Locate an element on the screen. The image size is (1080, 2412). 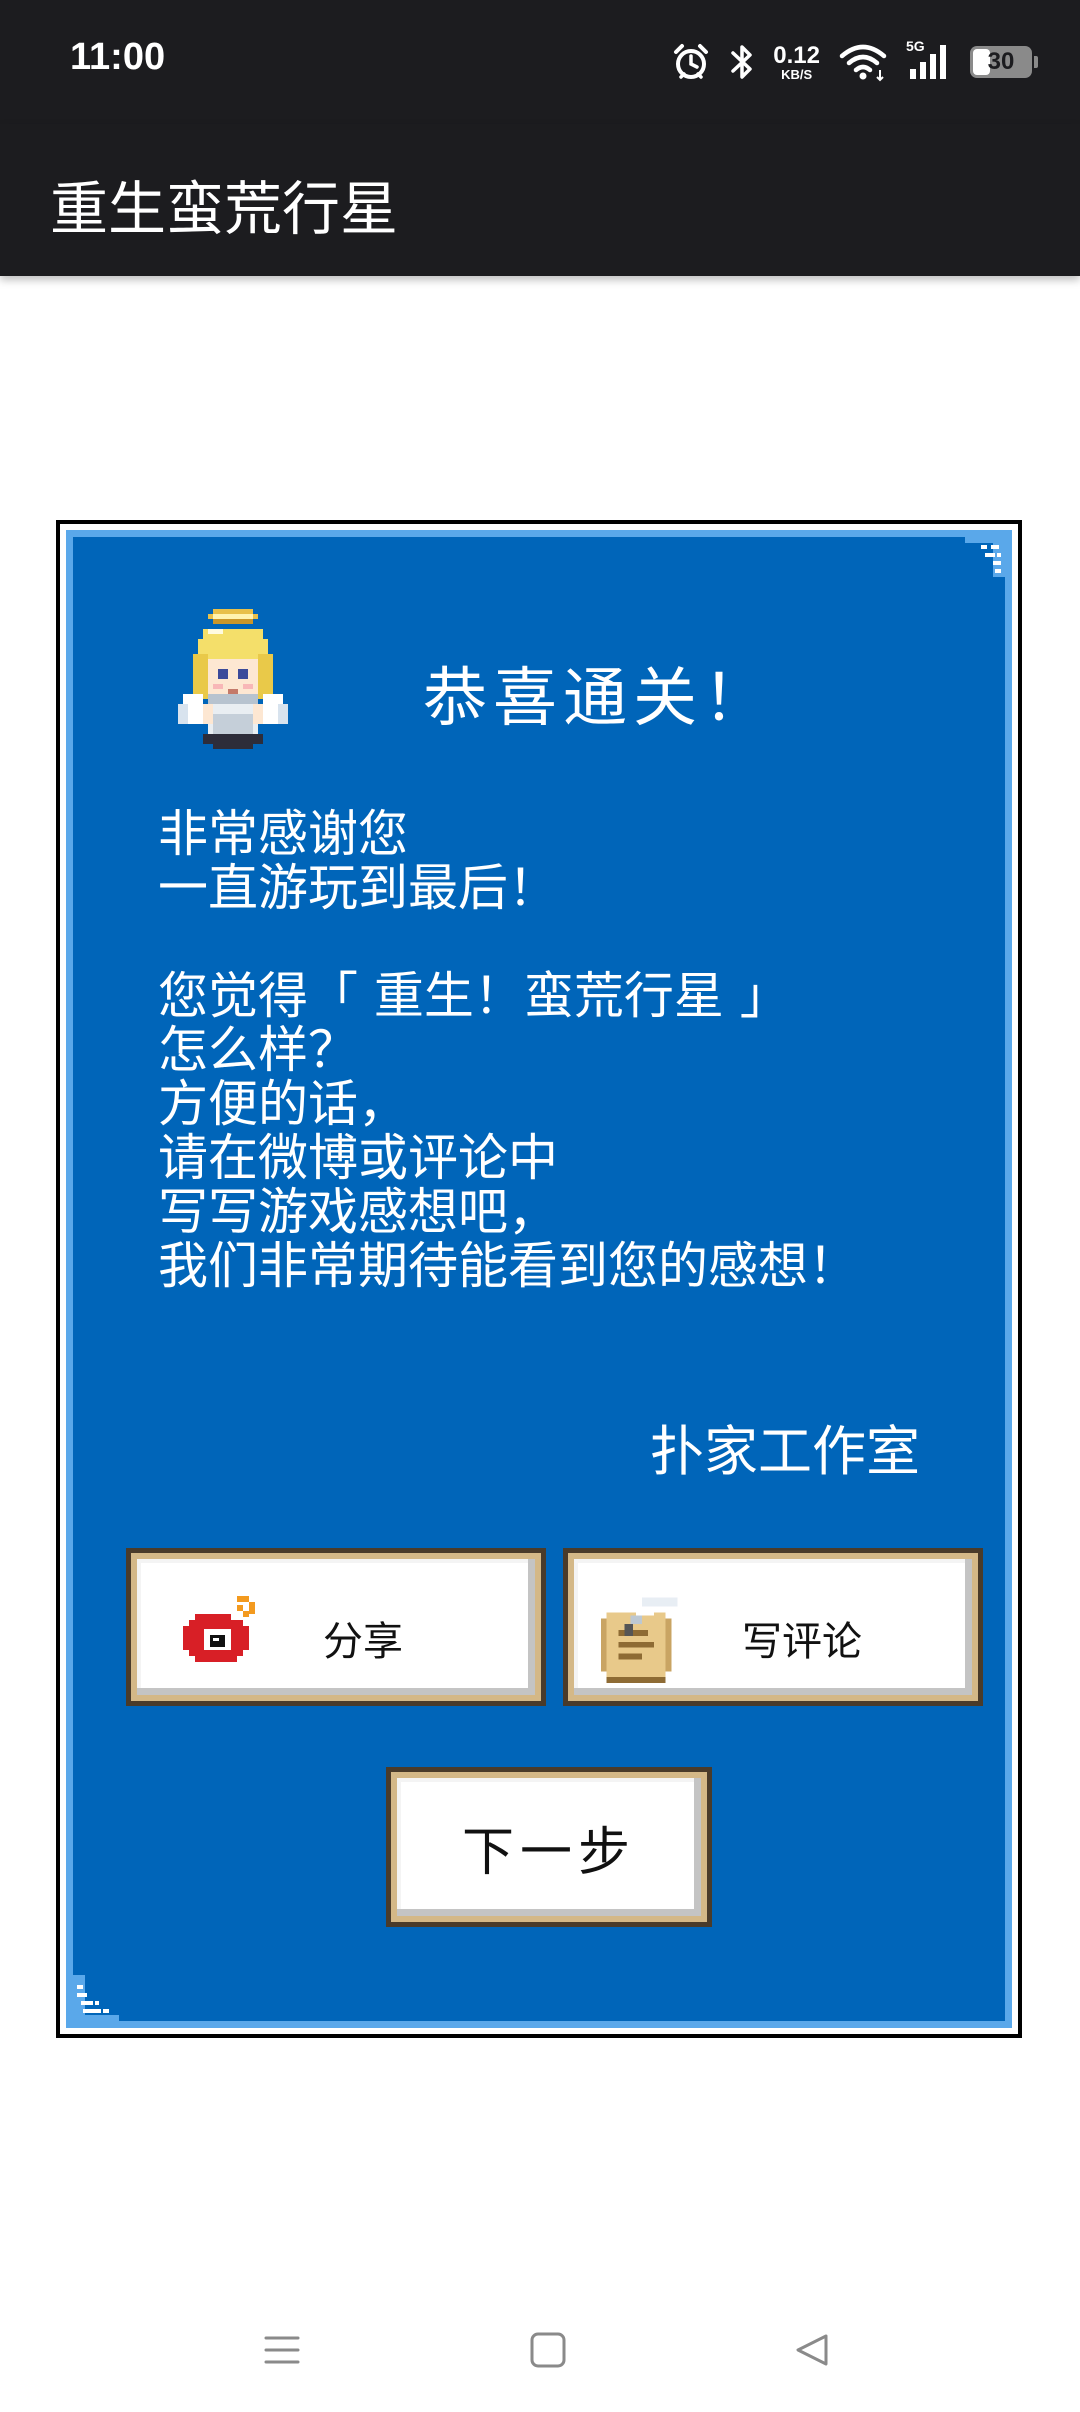
share-button: 分享 is located at coordinates (336, 1627).